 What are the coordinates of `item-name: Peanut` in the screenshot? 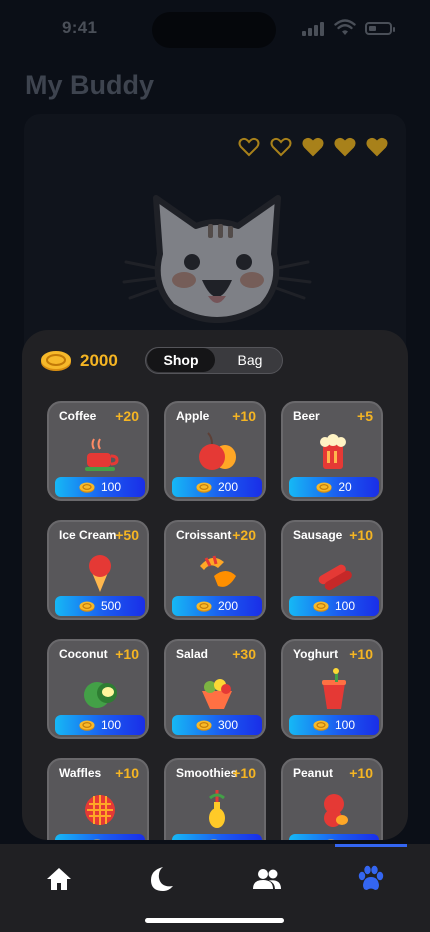 It's located at (313, 773).